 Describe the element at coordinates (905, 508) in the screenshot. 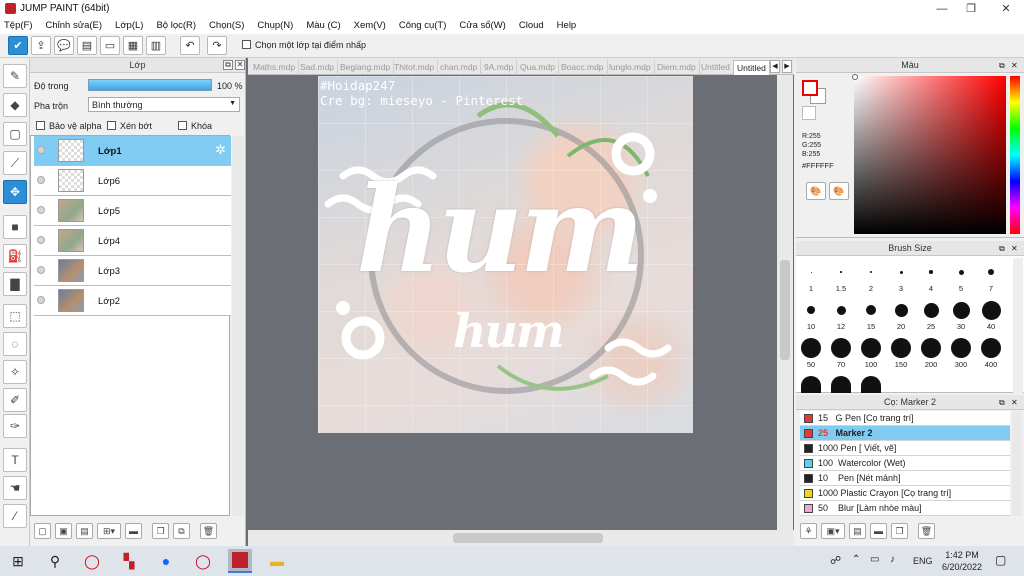

I see `brush-item: 50 Blur [Làm nhòe màu]` at that location.